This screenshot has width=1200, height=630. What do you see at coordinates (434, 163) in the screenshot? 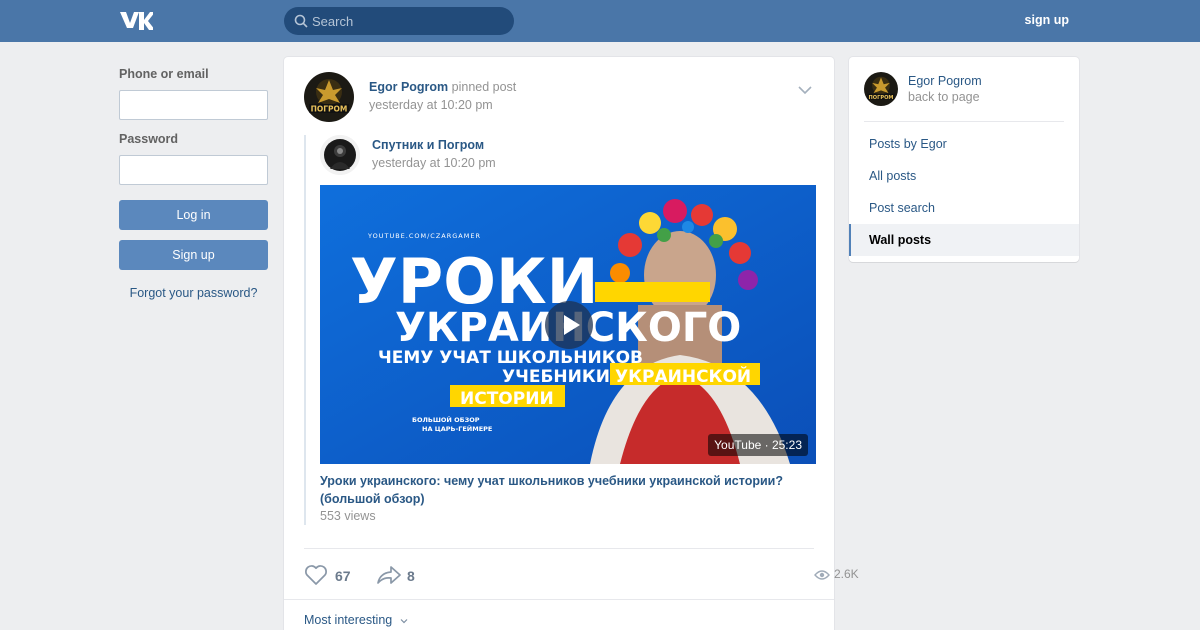
I see `repost-timestamp: yesterday at 10:20 pm` at bounding box center [434, 163].